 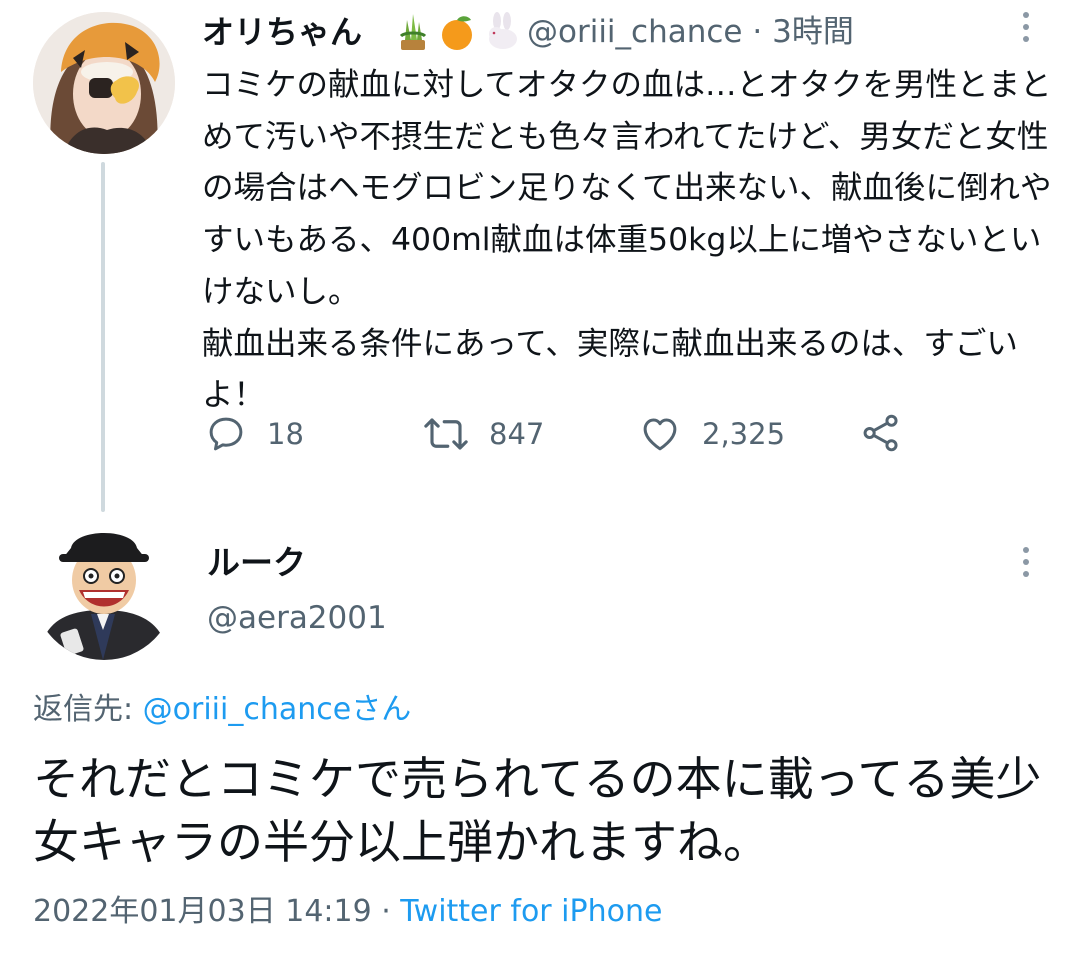 I want to click on display-name: オリちゃん, so click(x=282, y=32).